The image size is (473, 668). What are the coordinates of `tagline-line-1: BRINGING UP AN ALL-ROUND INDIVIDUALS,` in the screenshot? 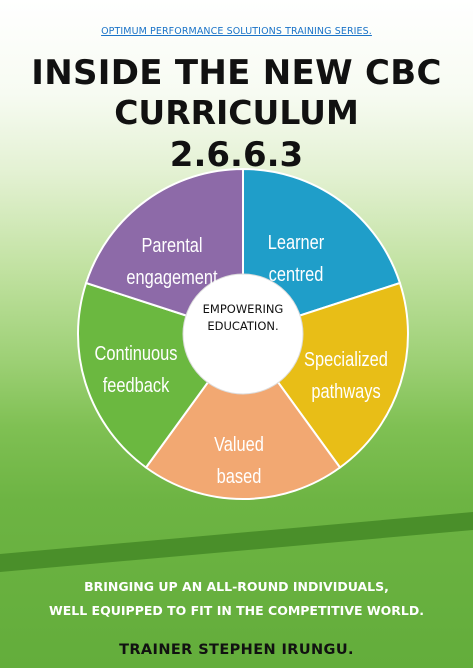 It's located at (236, 586).